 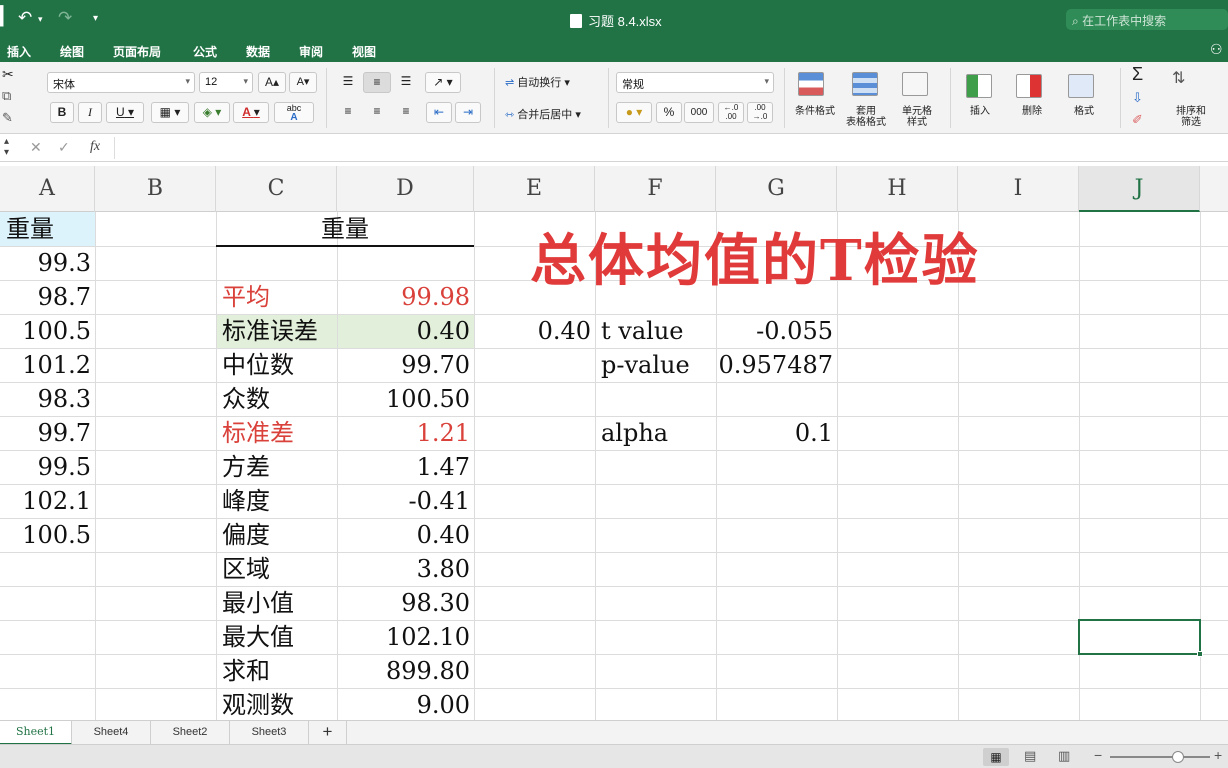 I want to click on stat-label-mean: 平均, so click(x=276, y=297).